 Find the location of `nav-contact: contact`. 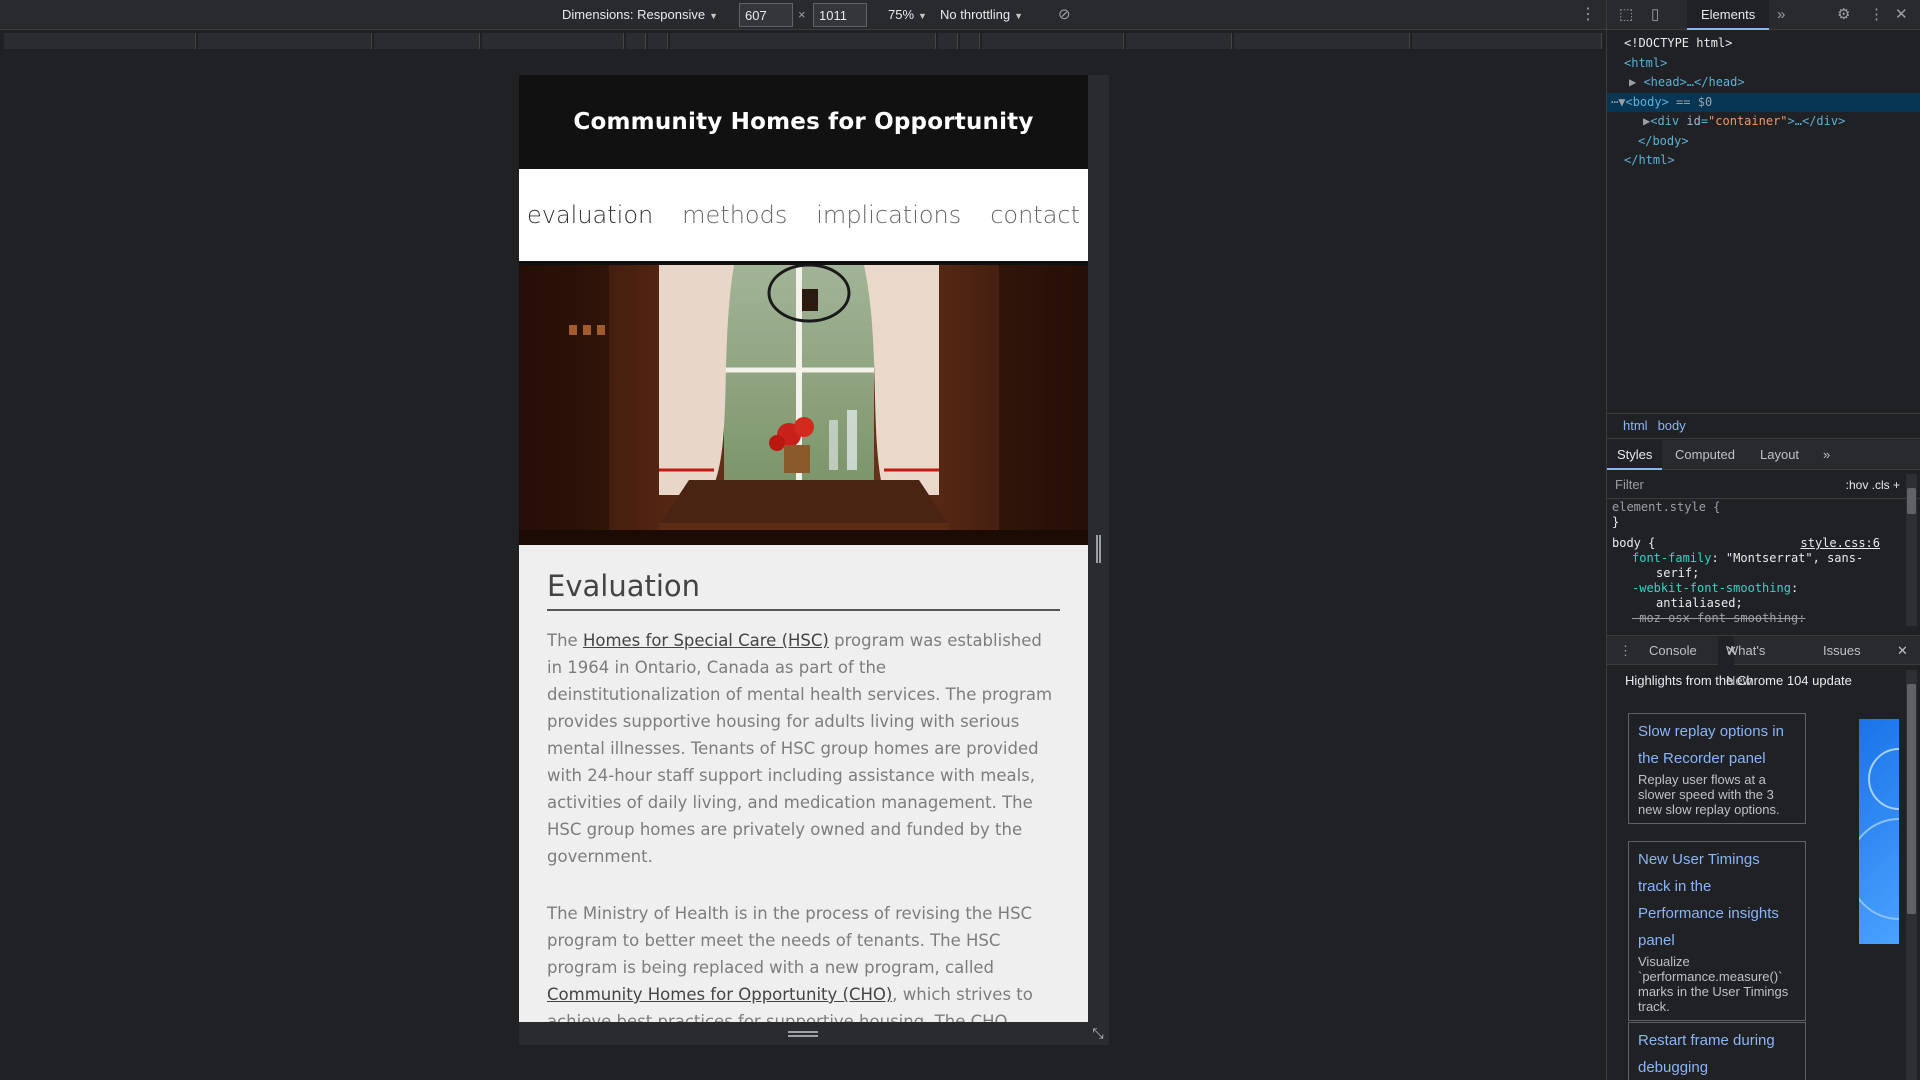

nav-contact: contact is located at coordinates (1035, 215).